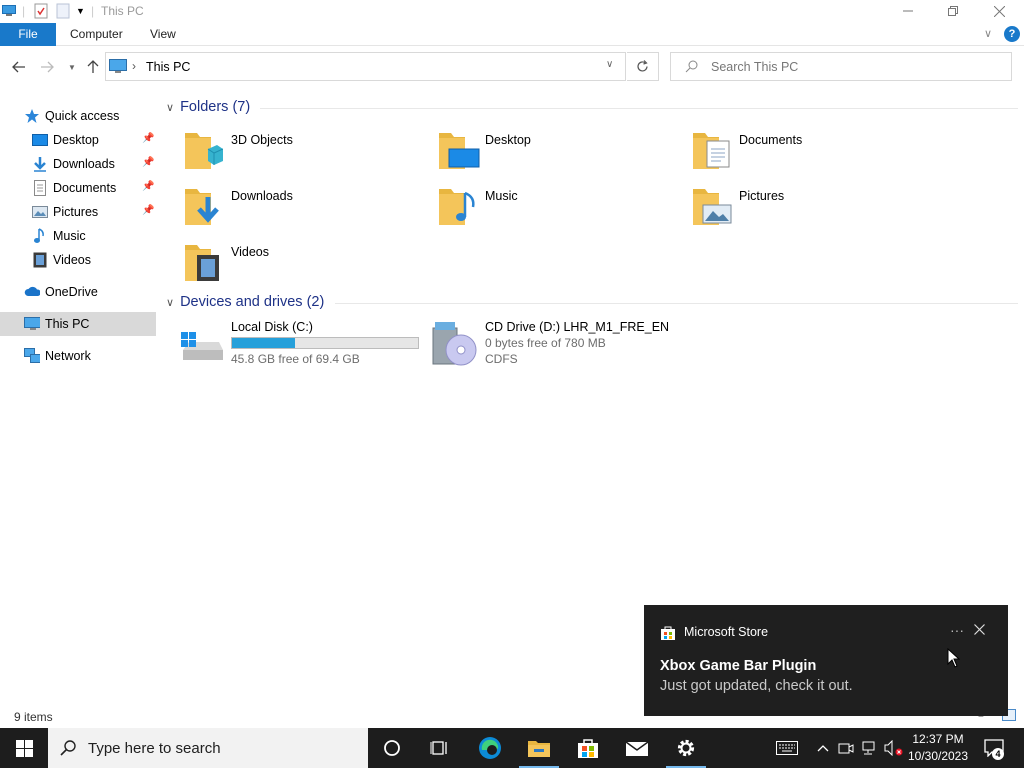 Image resolution: width=1024 pixels, height=768 pixels. What do you see at coordinates (998, 754) in the screenshot?
I see `notification-count-badge: 4` at bounding box center [998, 754].